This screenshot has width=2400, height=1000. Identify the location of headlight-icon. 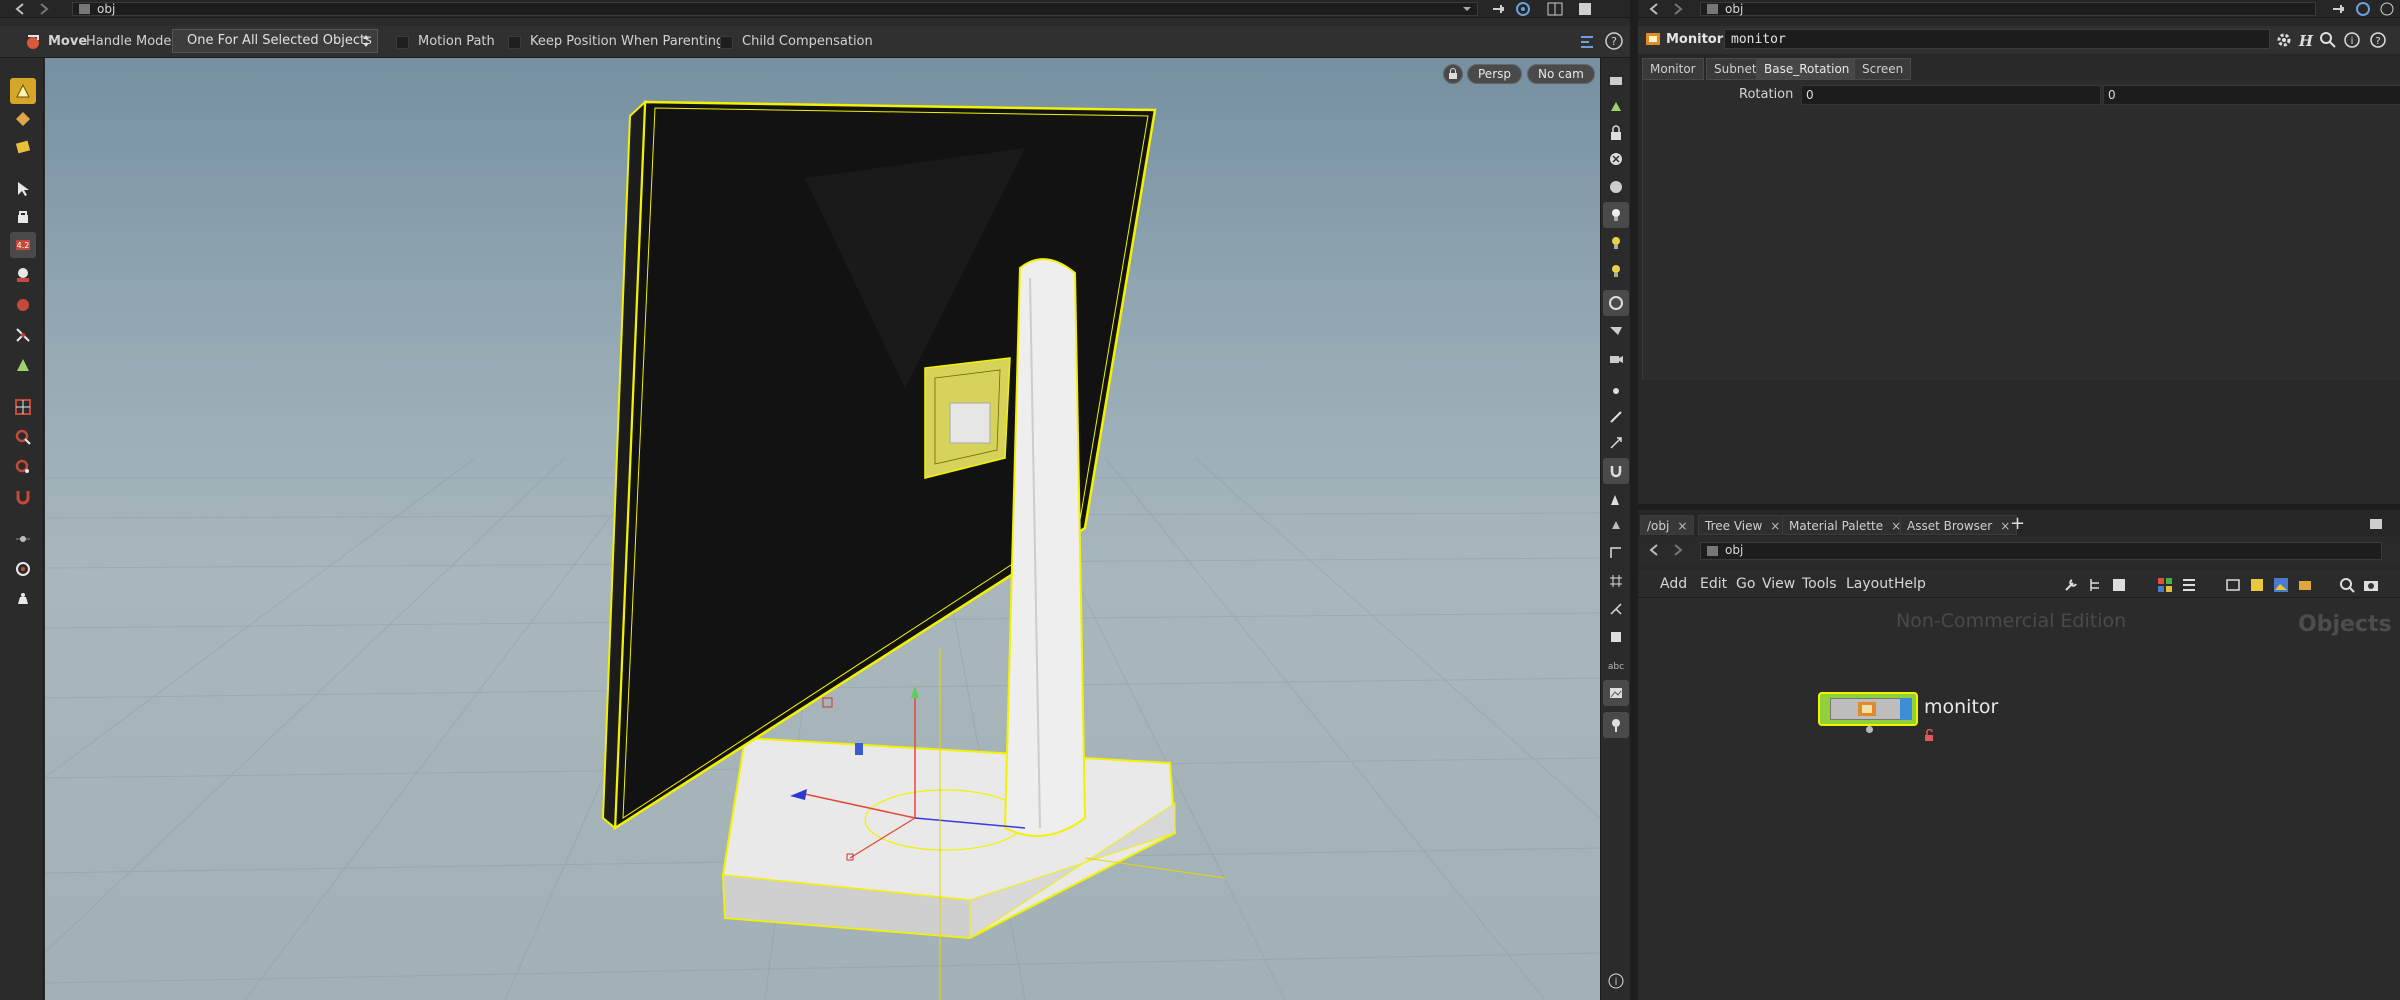
(1616, 215).